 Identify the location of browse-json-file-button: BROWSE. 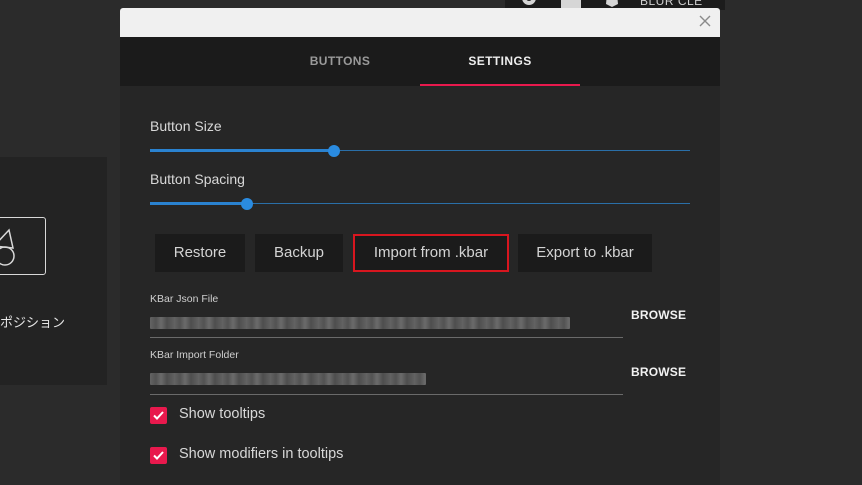
(658, 315).